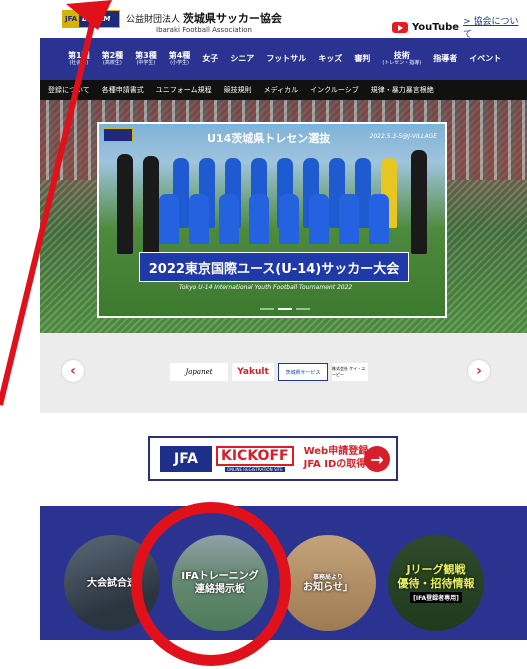 The width and height of the screenshot is (527, 669). I want to click on nav-item: シニア, so click(242, 58).